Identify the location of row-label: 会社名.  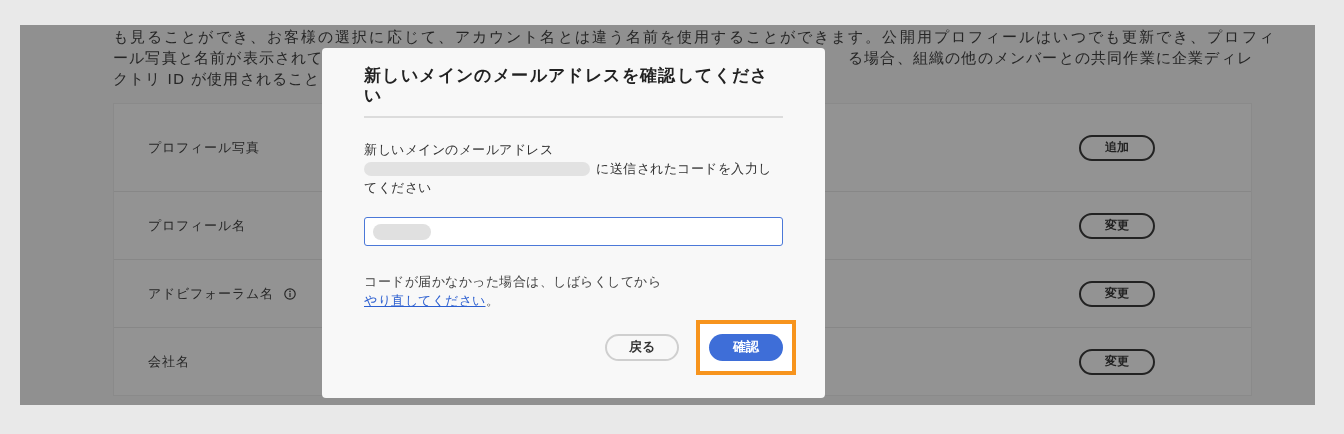
(169, 361).